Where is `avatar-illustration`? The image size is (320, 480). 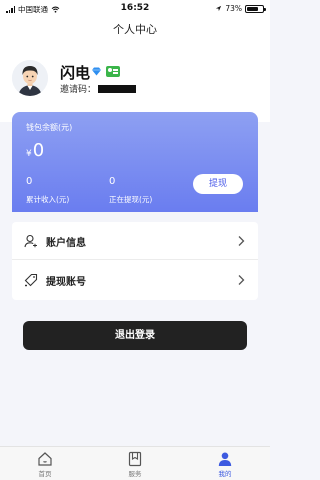
avatar-illustration is located at coordinates (30, 78).